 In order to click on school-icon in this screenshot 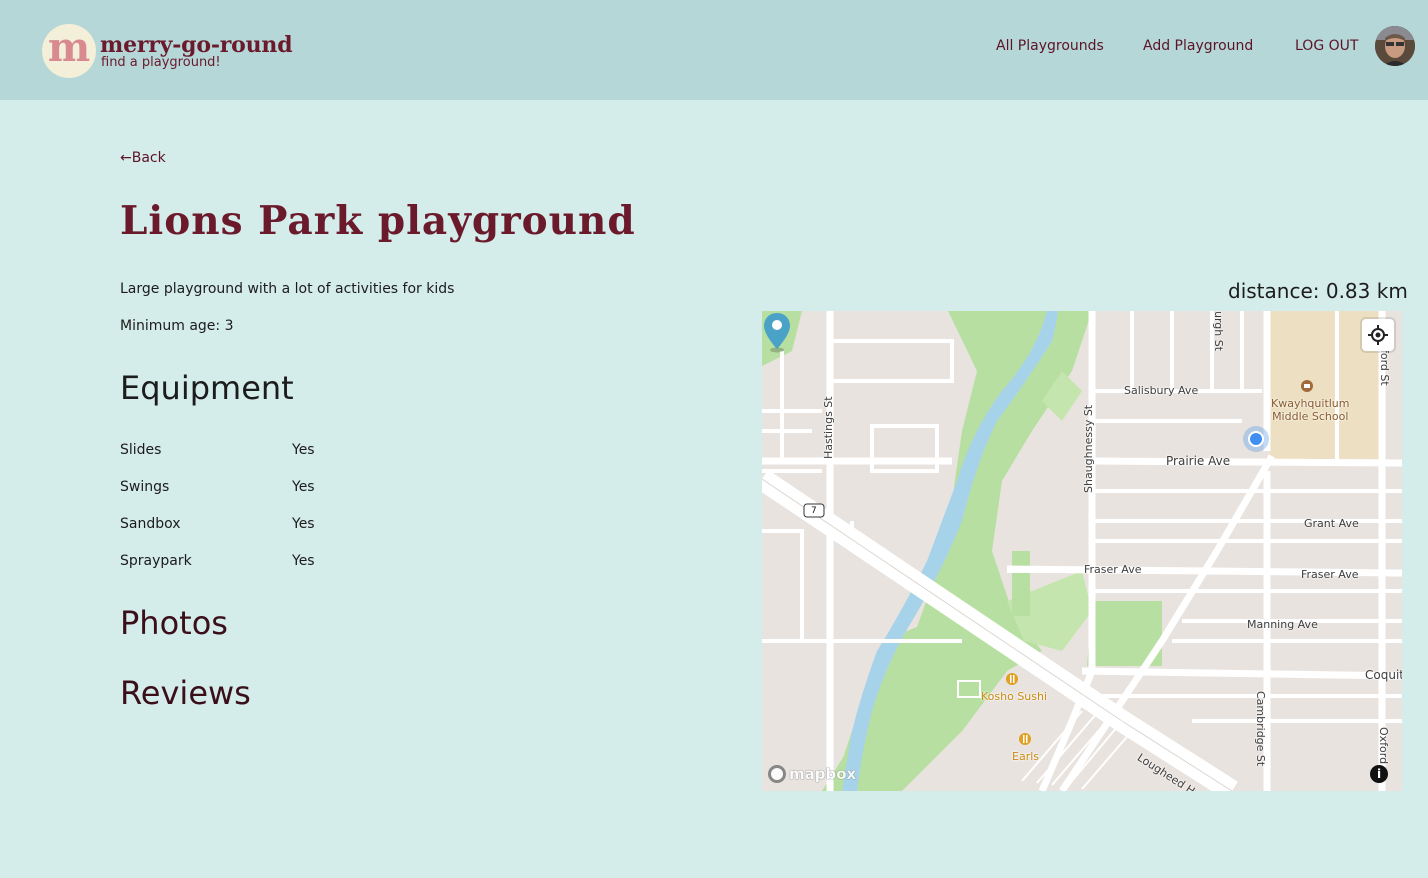, I will do `click(1307, 386)`.